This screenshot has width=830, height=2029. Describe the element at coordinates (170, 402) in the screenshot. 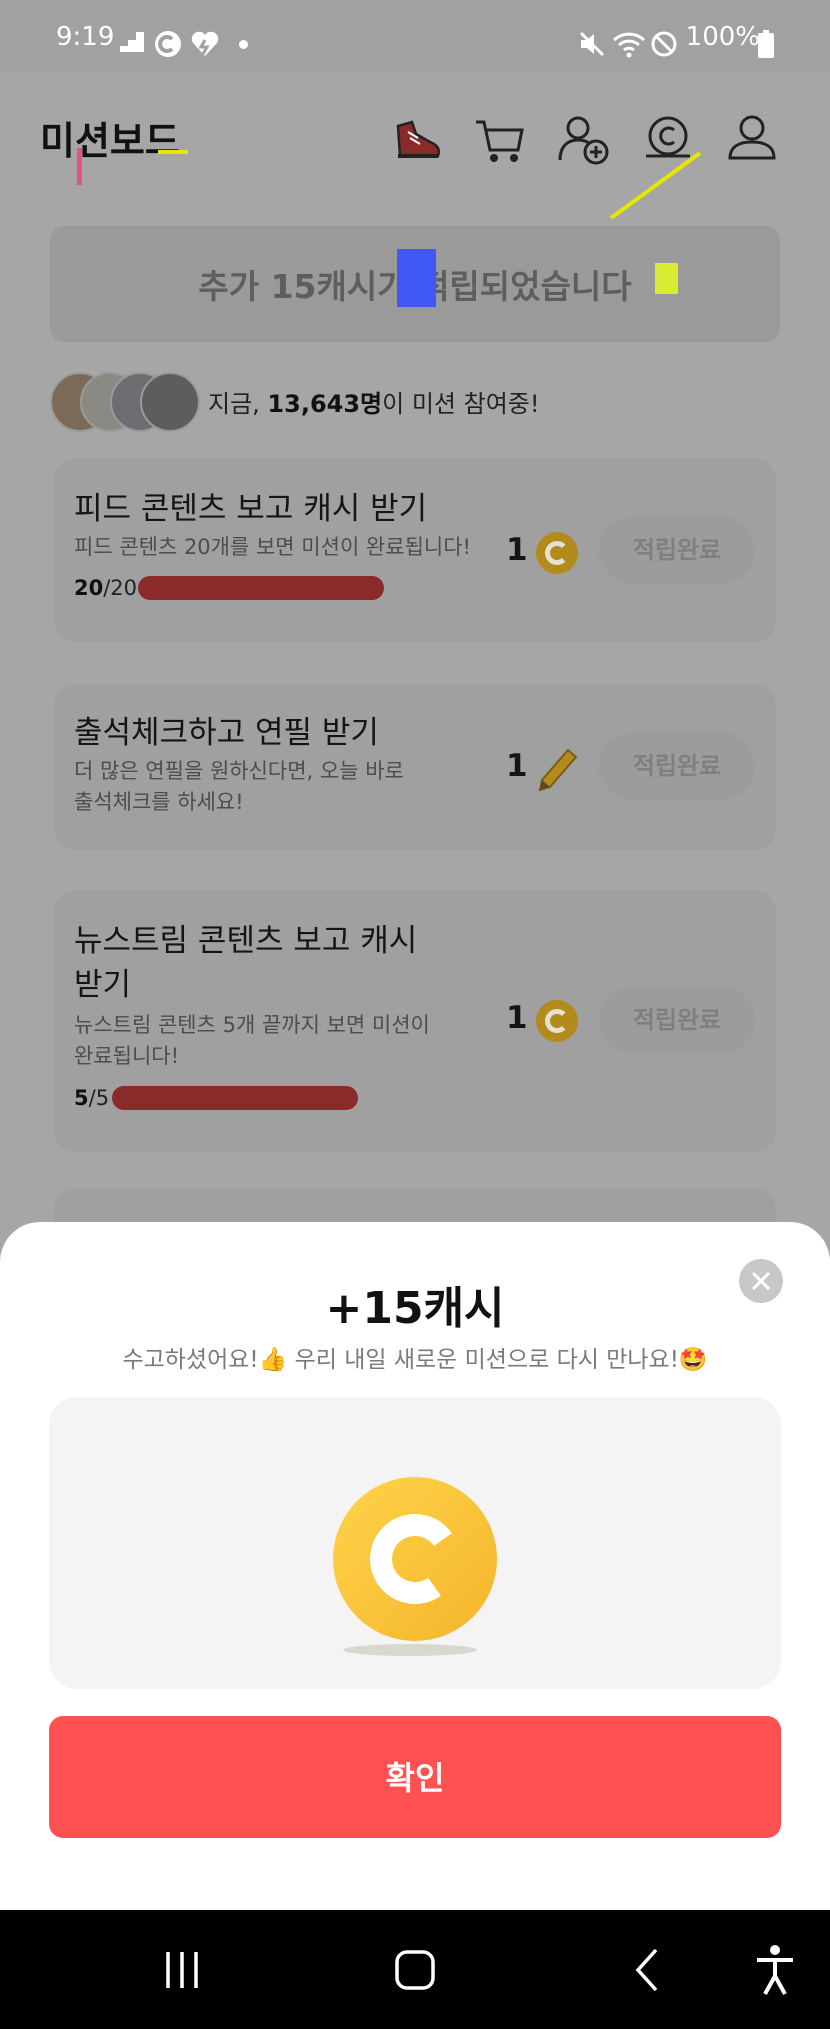

I see `avatar` at that location.